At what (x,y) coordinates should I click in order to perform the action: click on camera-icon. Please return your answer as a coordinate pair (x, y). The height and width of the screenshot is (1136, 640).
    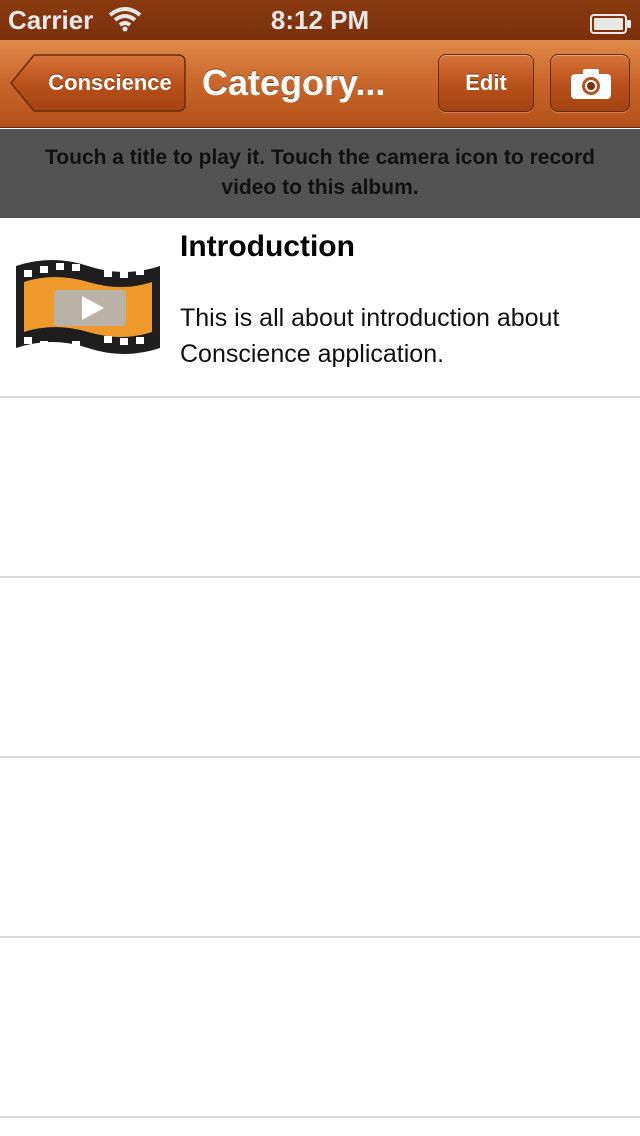
    Looking at the image, I should click on (591, 84).